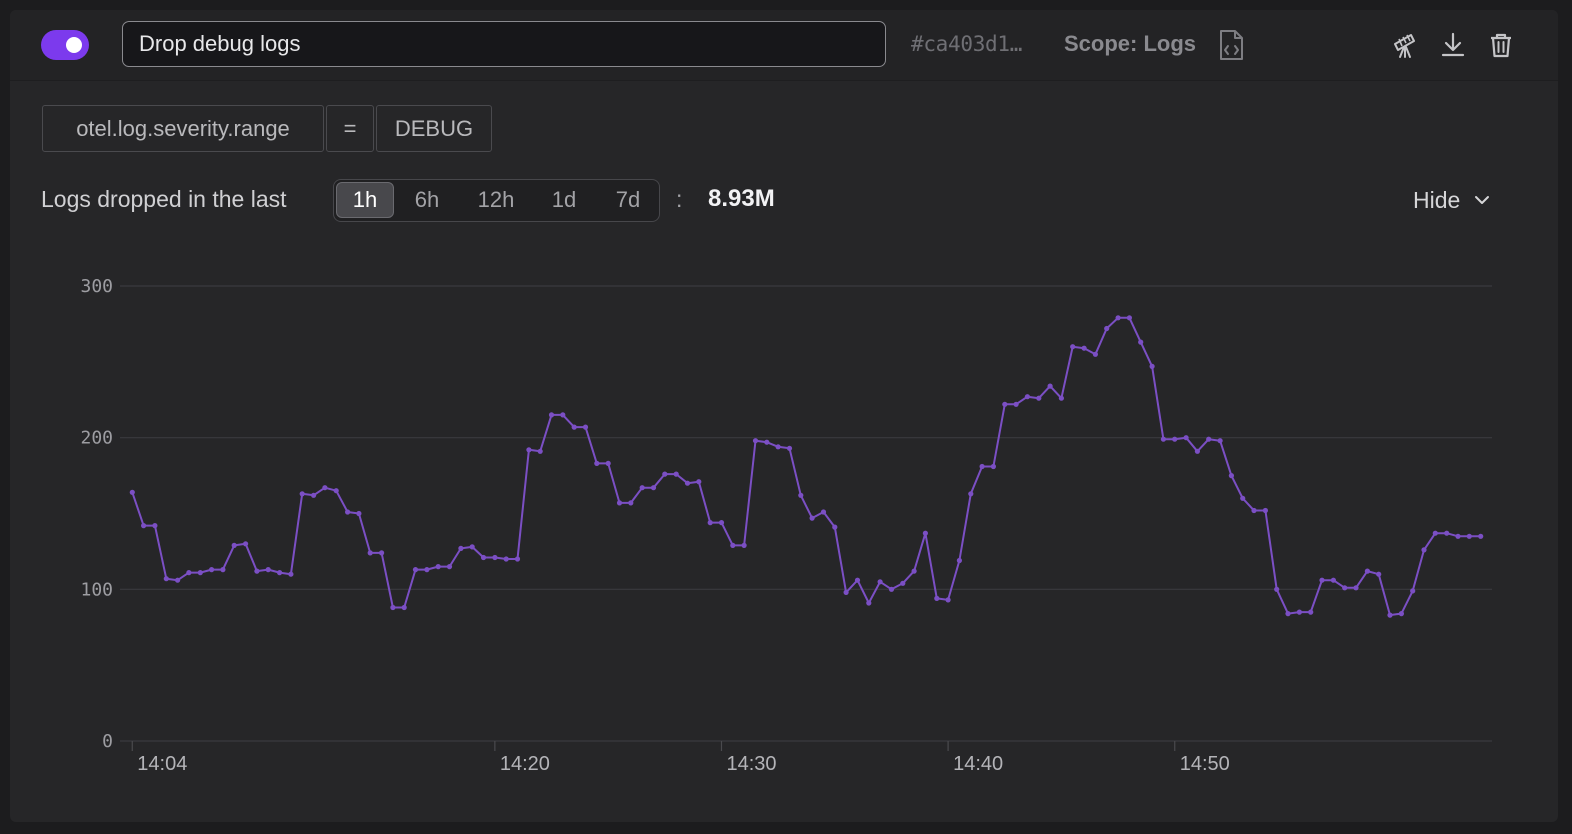 The width and height of the screenshot is (1572, 834). I want to click on hide-label: Hide, so click(1437, 199).